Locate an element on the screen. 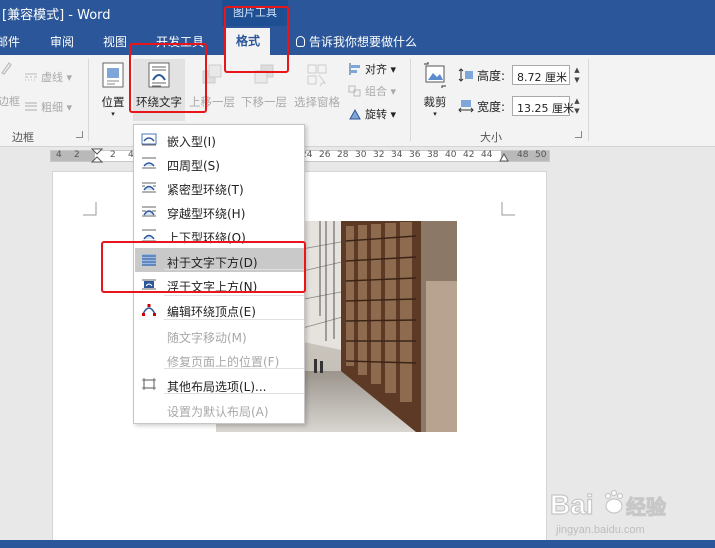  square-wrap-icon is located at coordinates (149, 163).